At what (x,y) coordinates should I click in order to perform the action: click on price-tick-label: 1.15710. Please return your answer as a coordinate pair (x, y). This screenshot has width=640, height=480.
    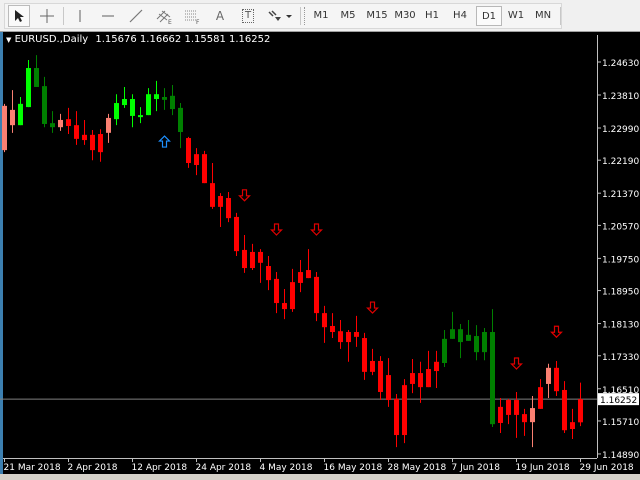
    Looking at the image, I should click on (620, 423).